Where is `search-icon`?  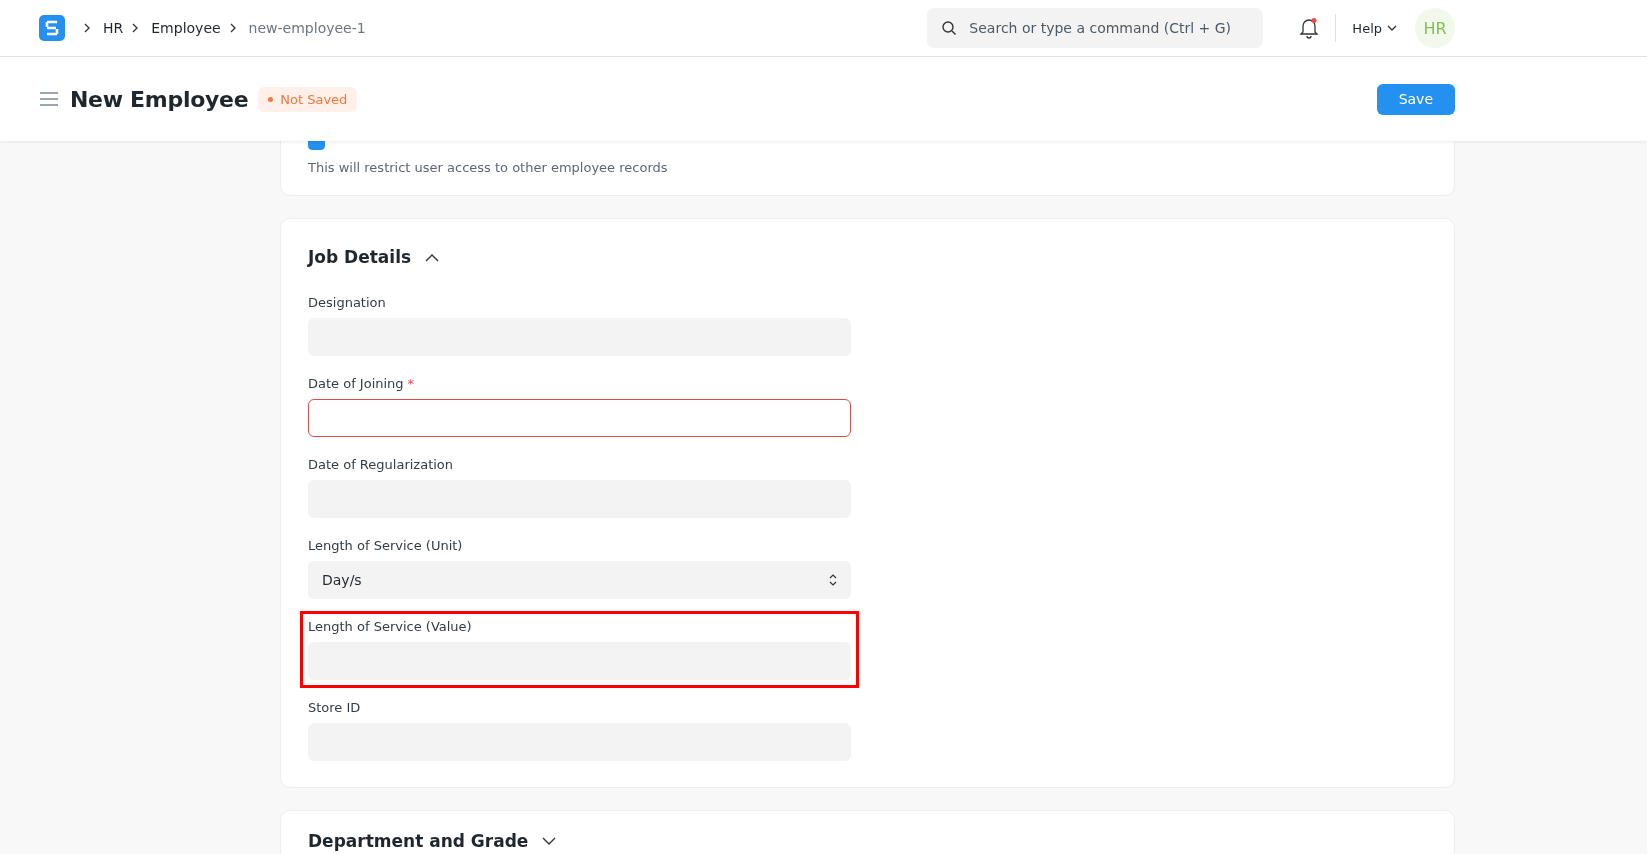 search-icon is located at coordinates (949, 28).